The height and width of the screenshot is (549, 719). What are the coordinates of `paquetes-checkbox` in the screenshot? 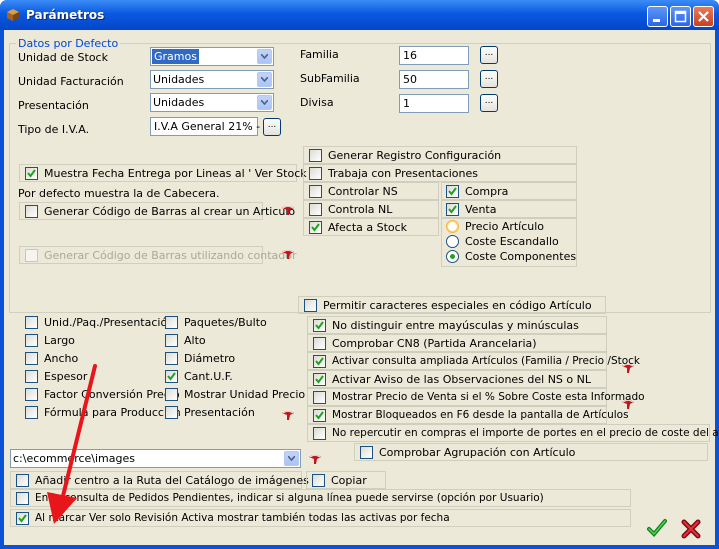 It's located at (171, 322).